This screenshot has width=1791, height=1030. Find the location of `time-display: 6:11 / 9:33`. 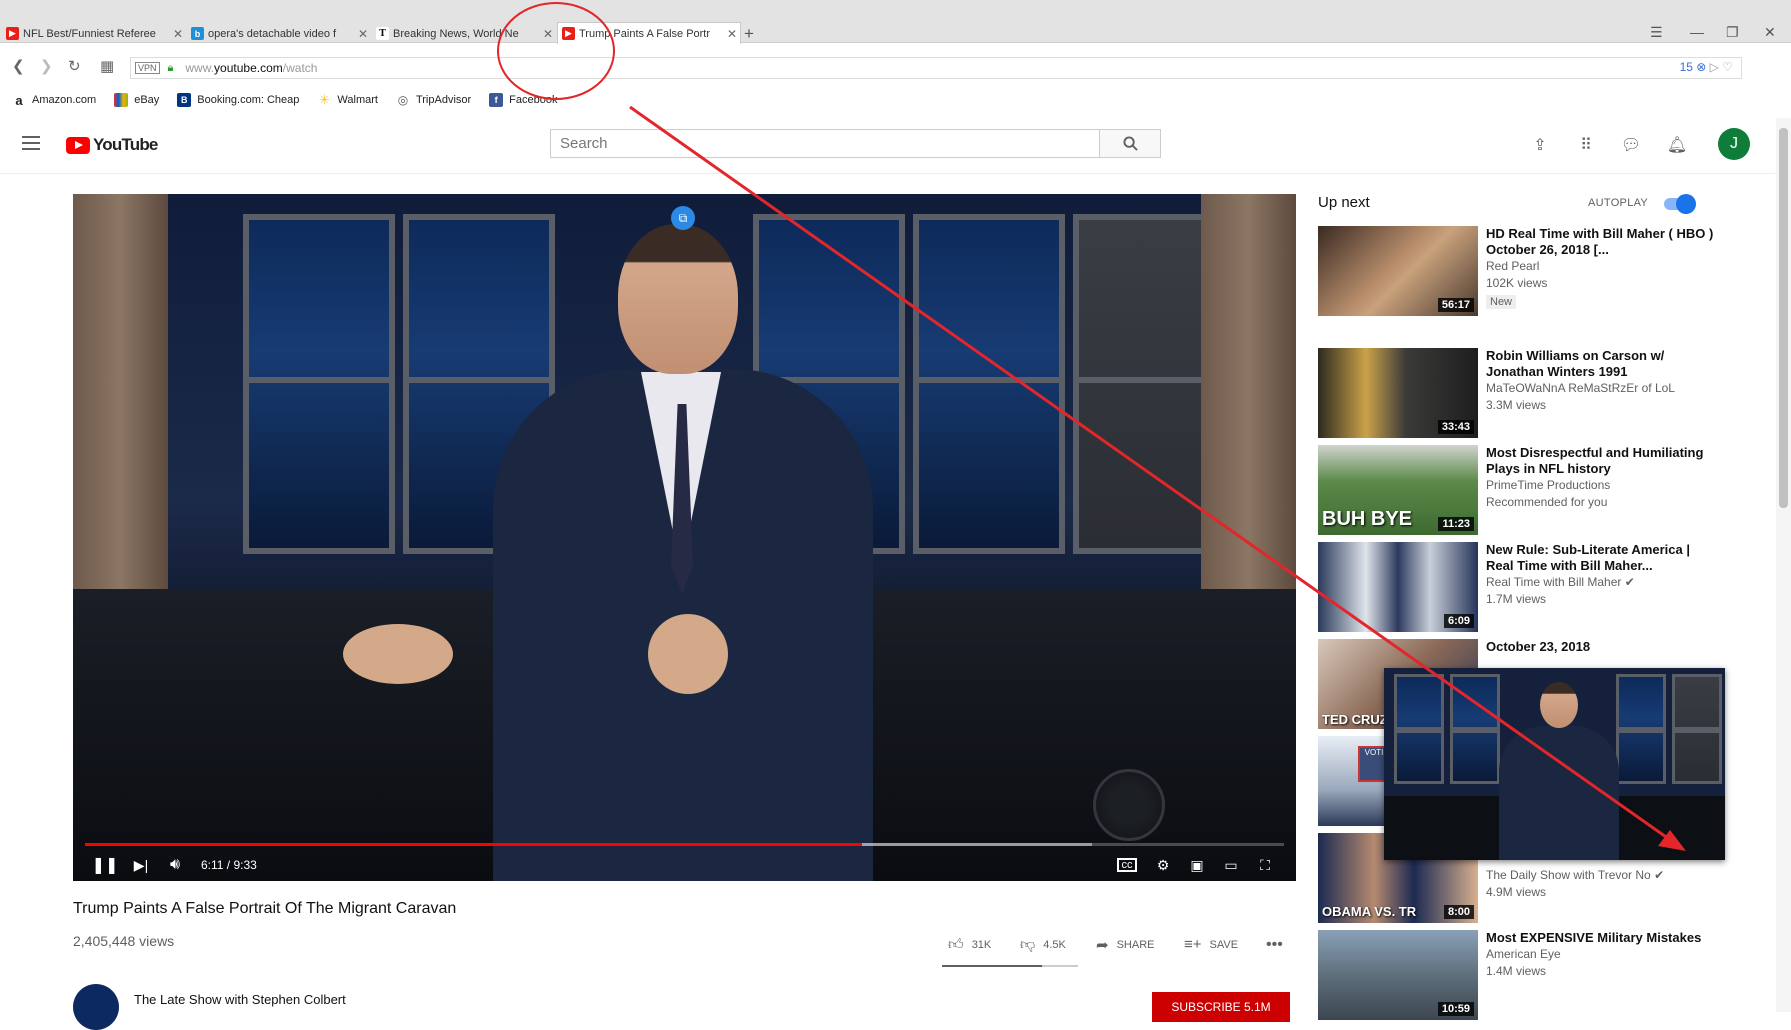

time-display: 6:11 / 9:33 is located at coordinates (229, 865).